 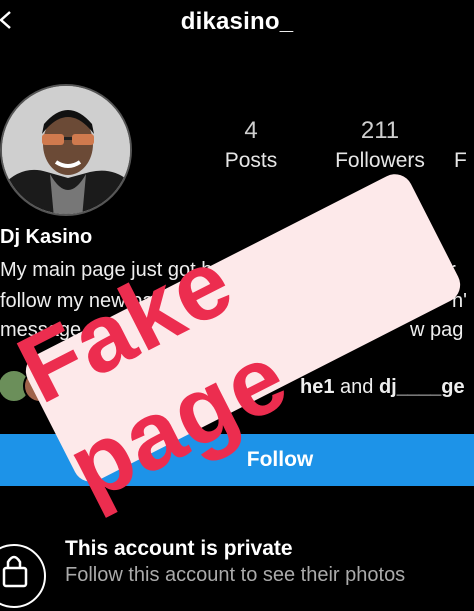 I want to click on following-label: F, so click(x=460, y=160).